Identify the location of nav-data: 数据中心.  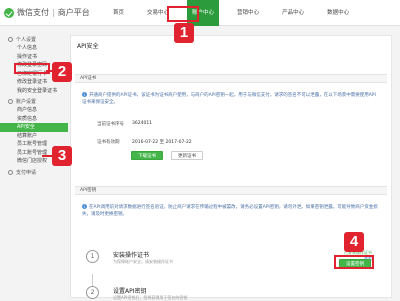
(338, 13).